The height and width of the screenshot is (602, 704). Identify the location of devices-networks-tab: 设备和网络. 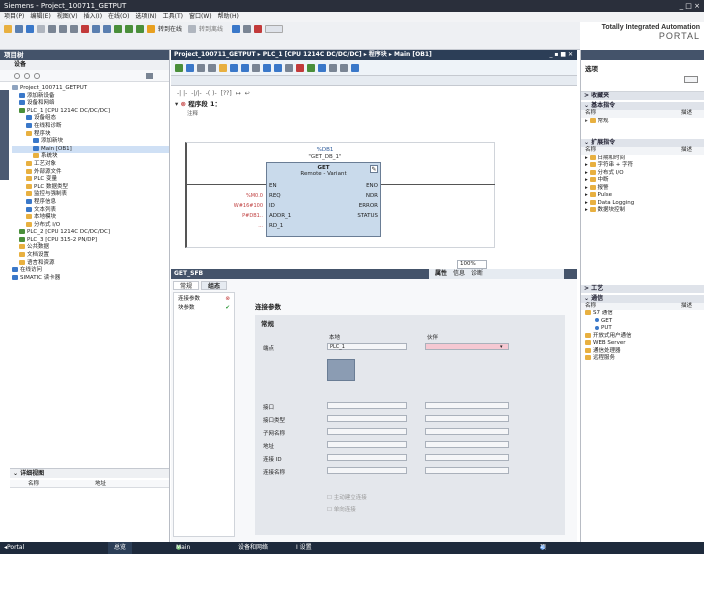
(253, 548).